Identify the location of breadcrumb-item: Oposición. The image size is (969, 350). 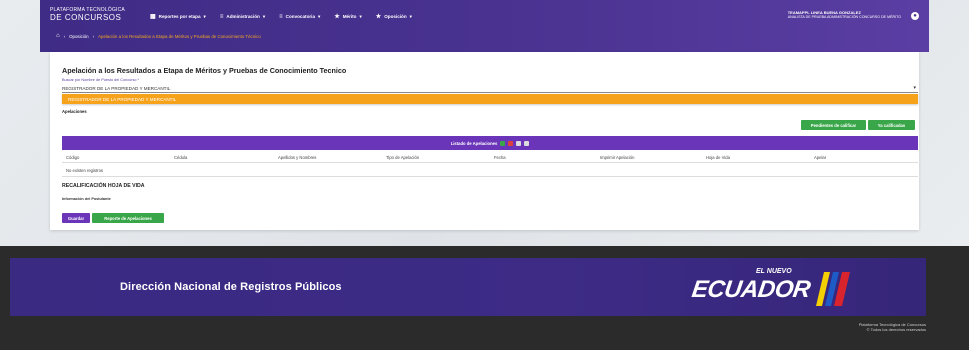
(79, 36).